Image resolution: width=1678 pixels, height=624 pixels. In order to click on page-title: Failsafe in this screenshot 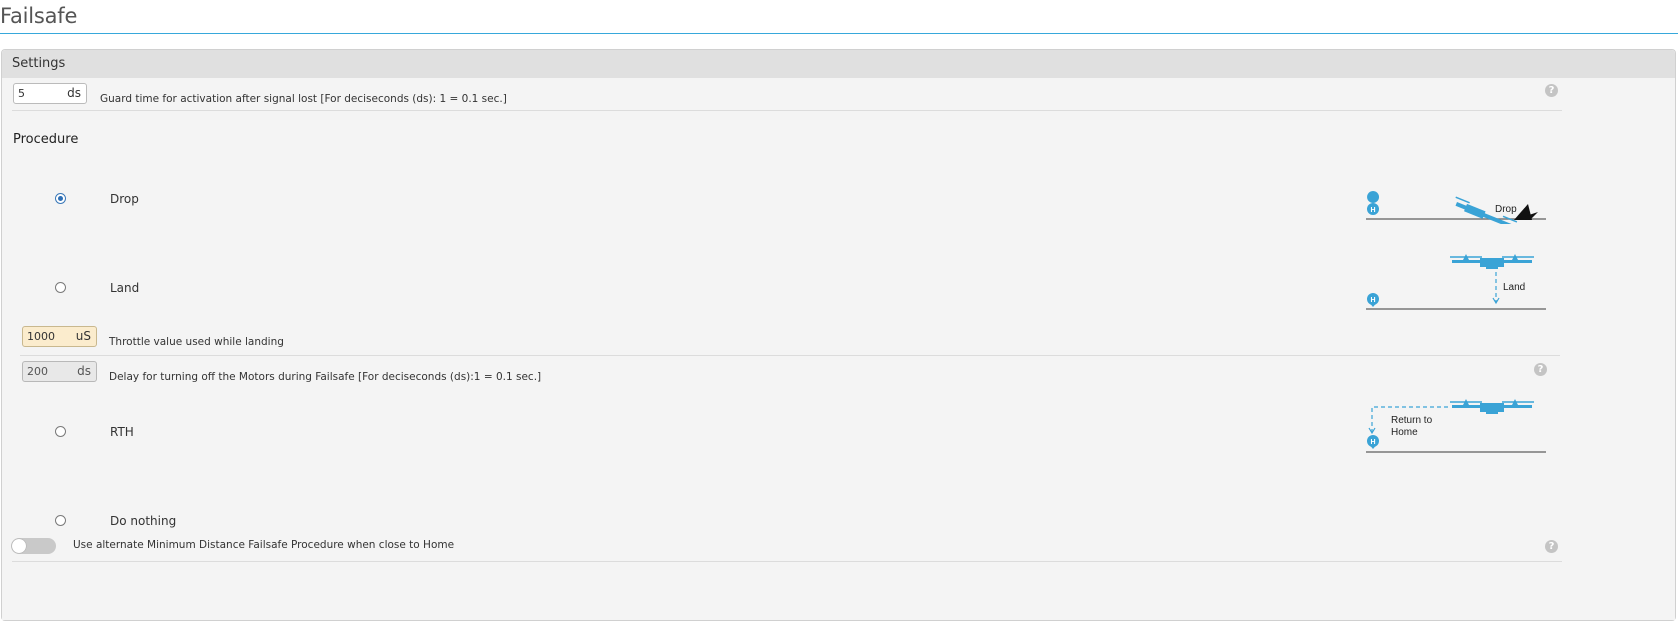, I will do `click(39, 16)`.